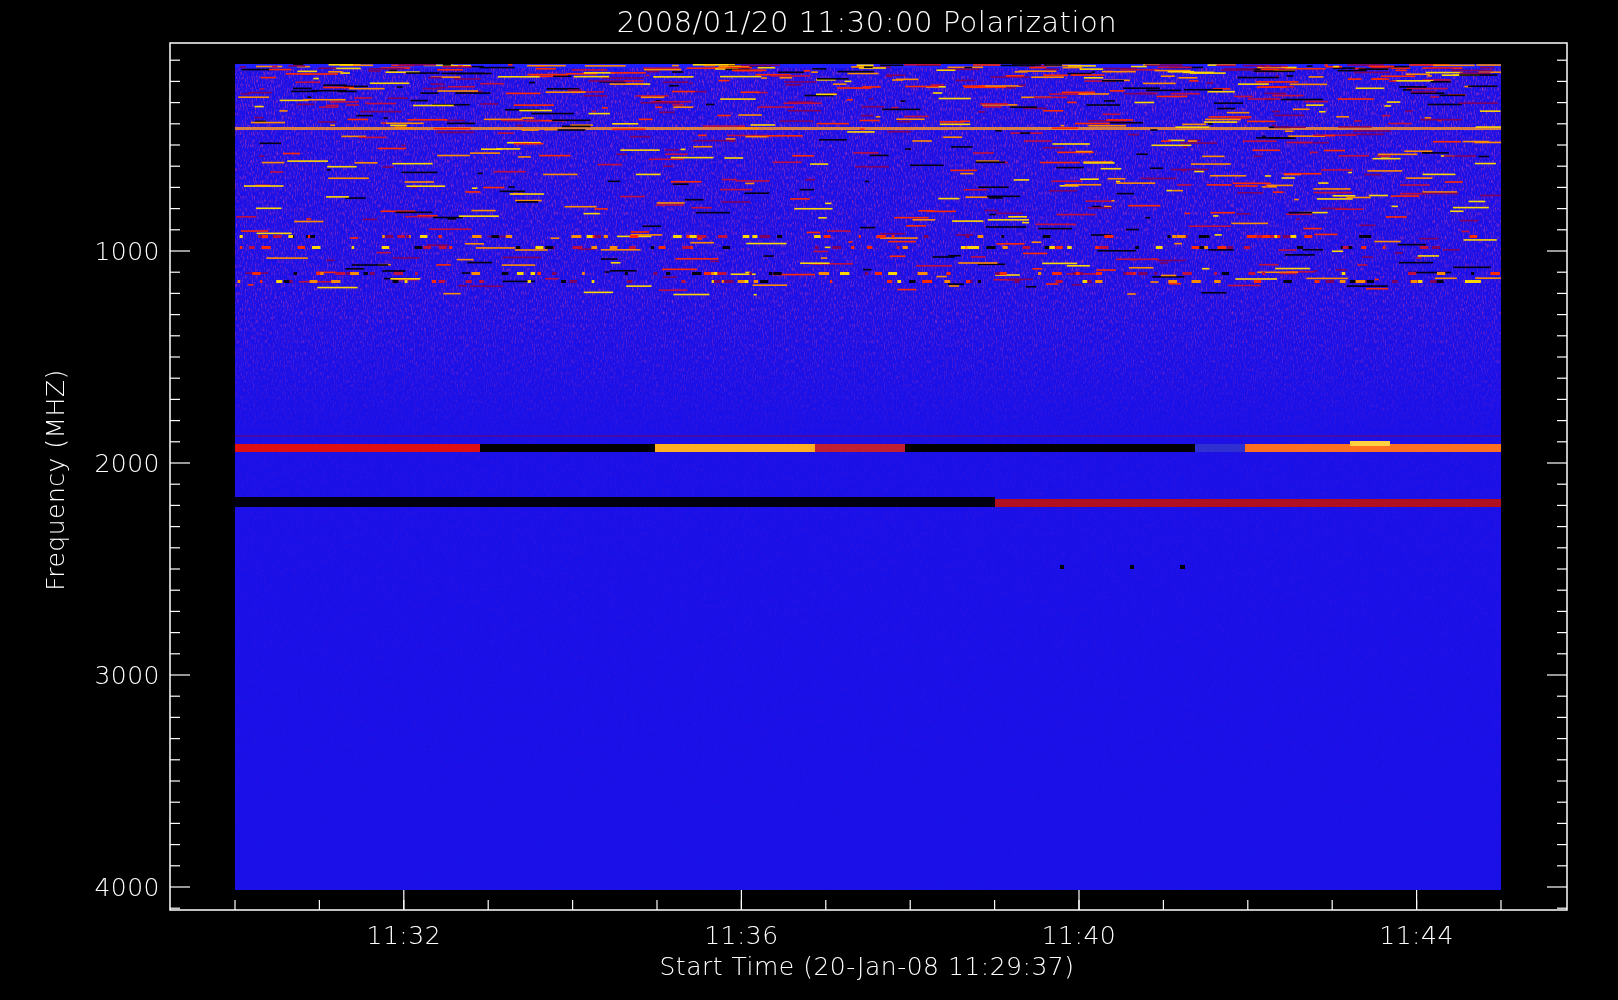  I want to click on x-tick-label: 11:44, so click(1416, 935).